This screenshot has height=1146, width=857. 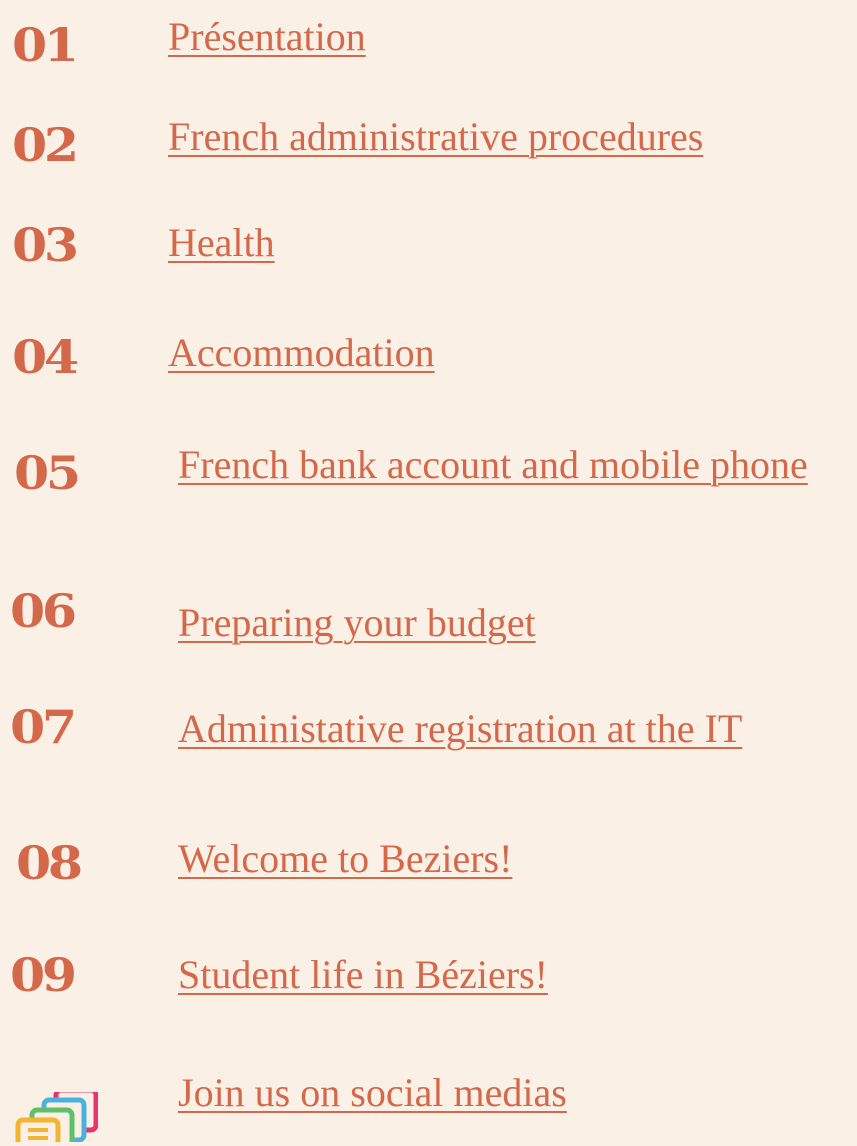 What do you see at coordinates (43, 611) in the screenshot?
I see `toc-number: 06` at bounding box center [43, 611].